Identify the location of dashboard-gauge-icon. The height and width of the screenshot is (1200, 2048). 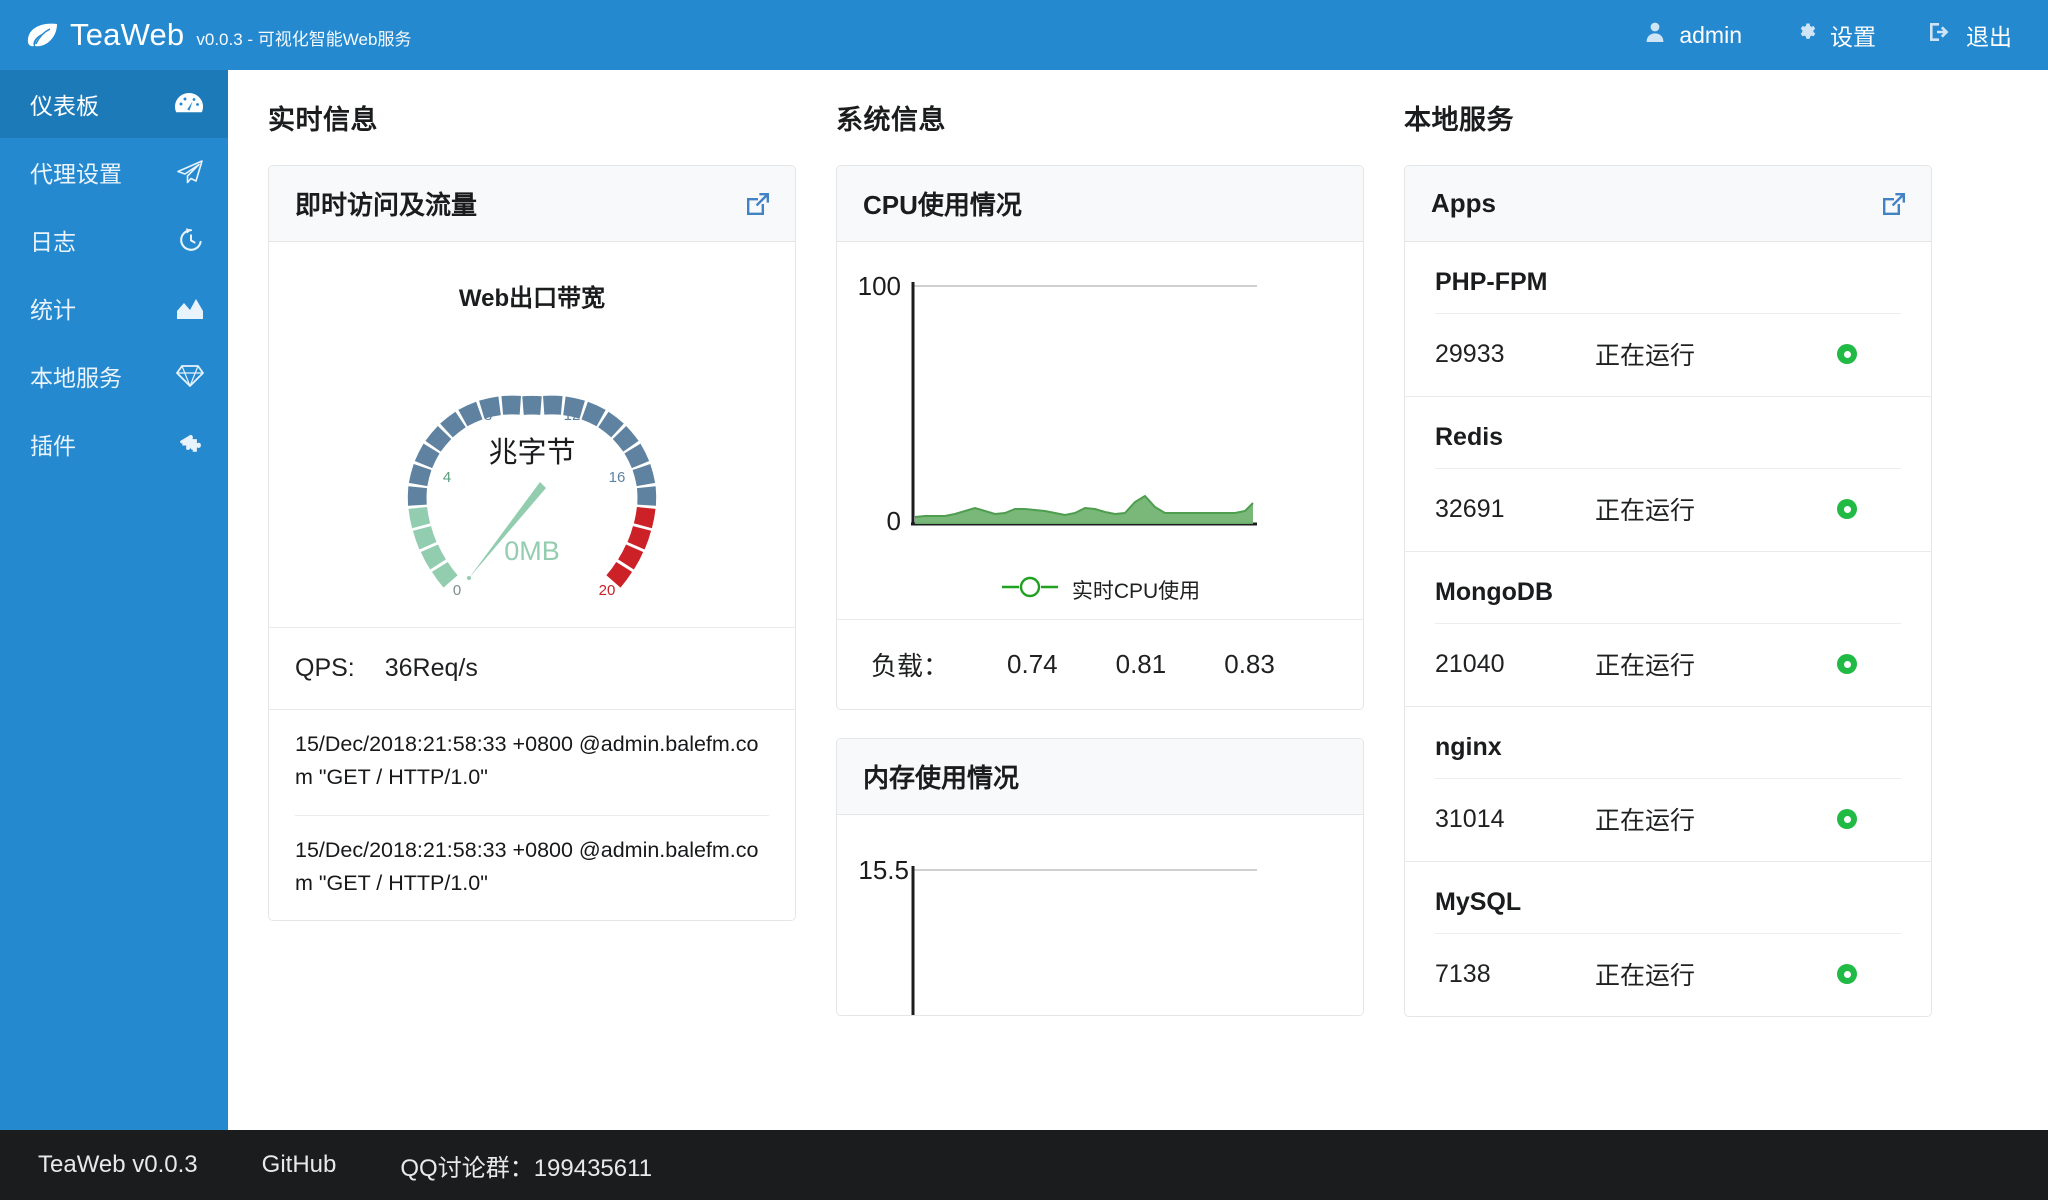
(188, 104).